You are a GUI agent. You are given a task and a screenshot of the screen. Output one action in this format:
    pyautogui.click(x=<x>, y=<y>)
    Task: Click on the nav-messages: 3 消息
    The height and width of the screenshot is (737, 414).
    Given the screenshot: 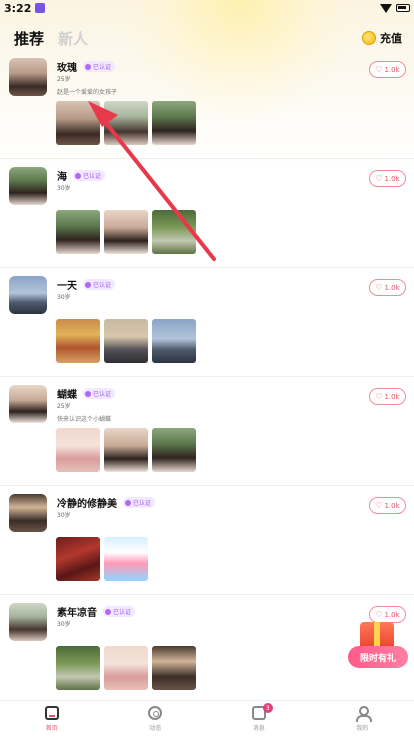 What is the action you would take?
    pyautogui.click(x=259, y=719)
    